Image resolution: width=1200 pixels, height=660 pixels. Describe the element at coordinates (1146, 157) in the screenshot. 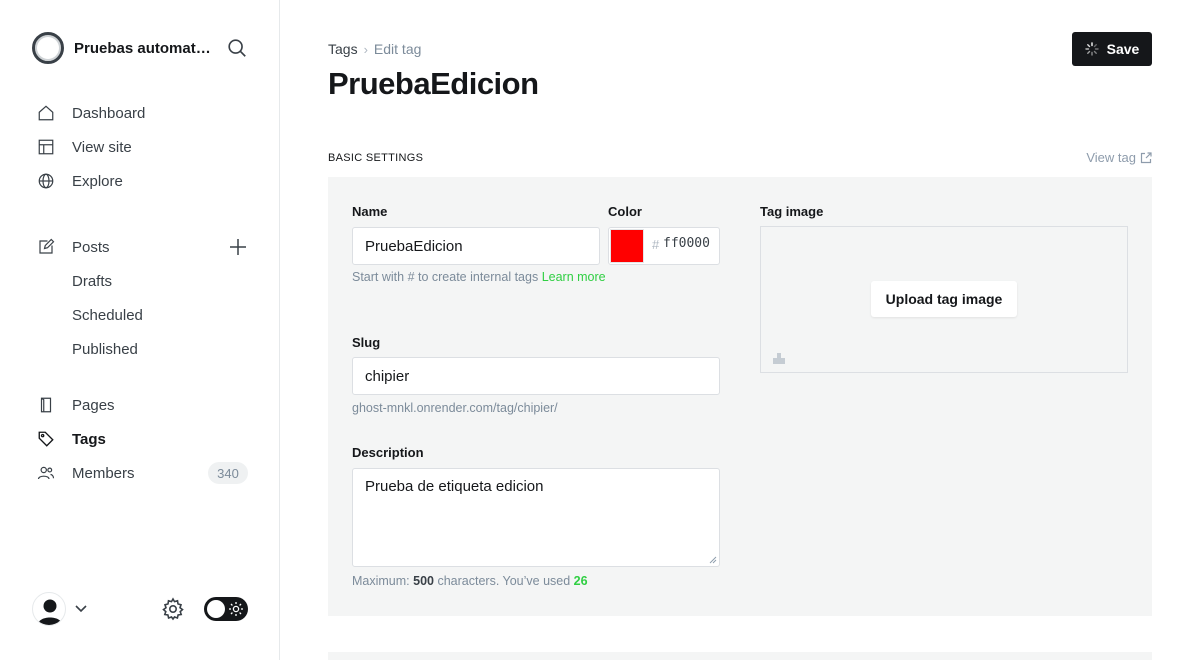

I see `external-link-icon` at that location.